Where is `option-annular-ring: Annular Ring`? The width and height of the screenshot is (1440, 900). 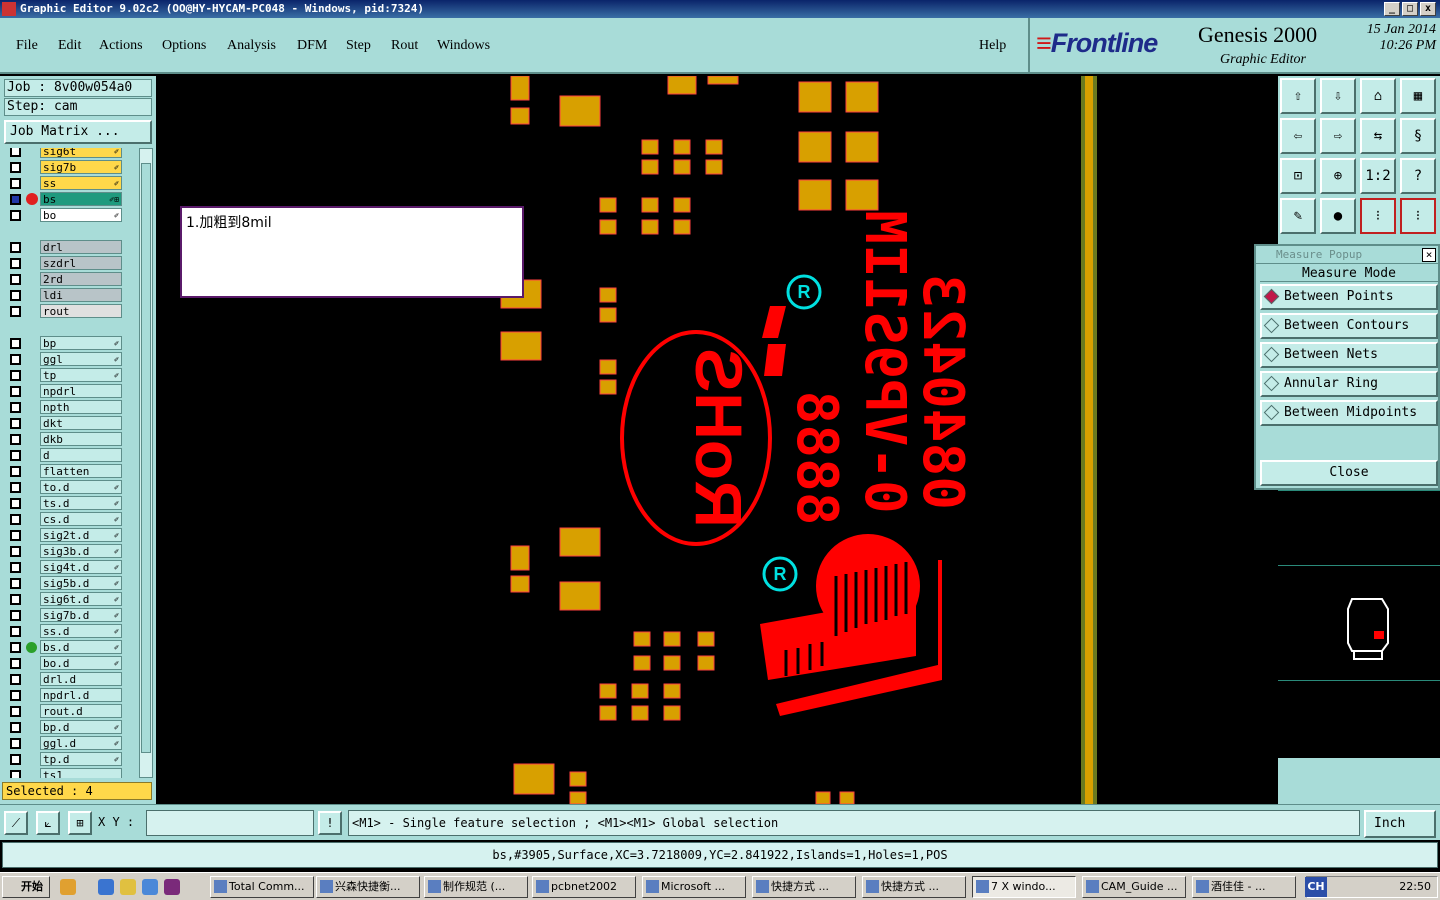
option-annular-ring: Annular Ring is located at coordinates (1349, 384).